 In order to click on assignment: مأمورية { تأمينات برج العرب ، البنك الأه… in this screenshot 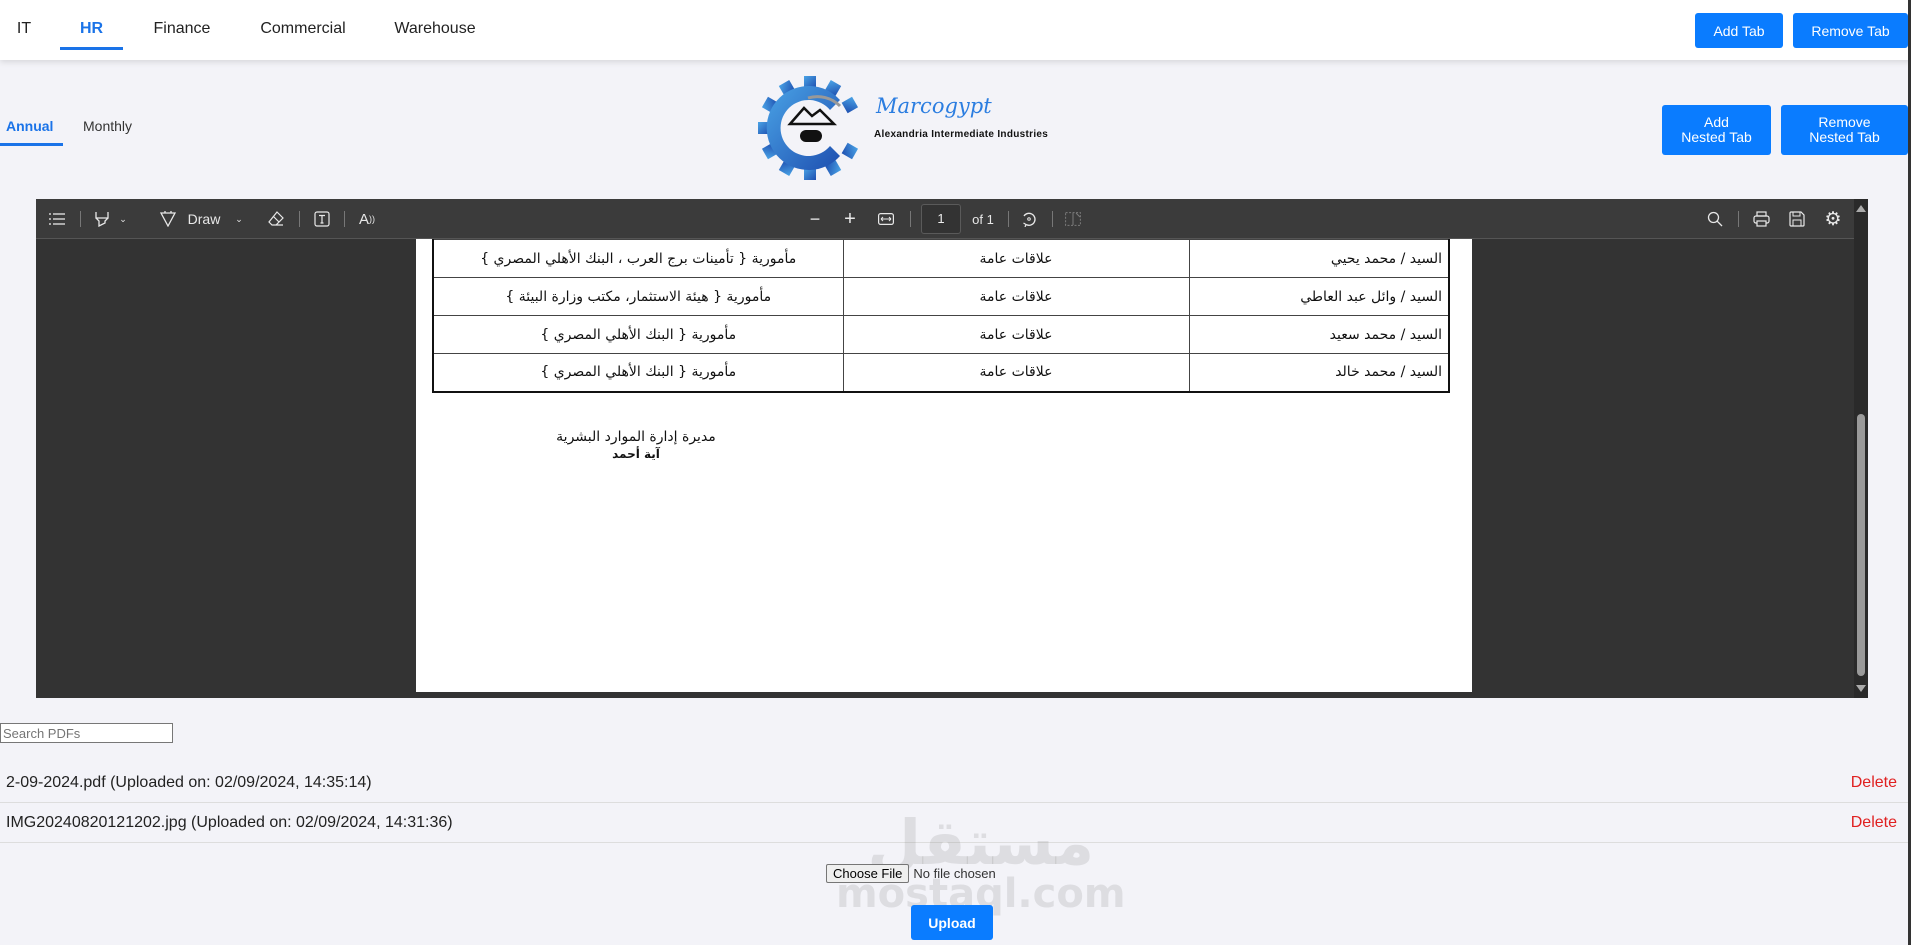, I will do `click(638, 258)`.